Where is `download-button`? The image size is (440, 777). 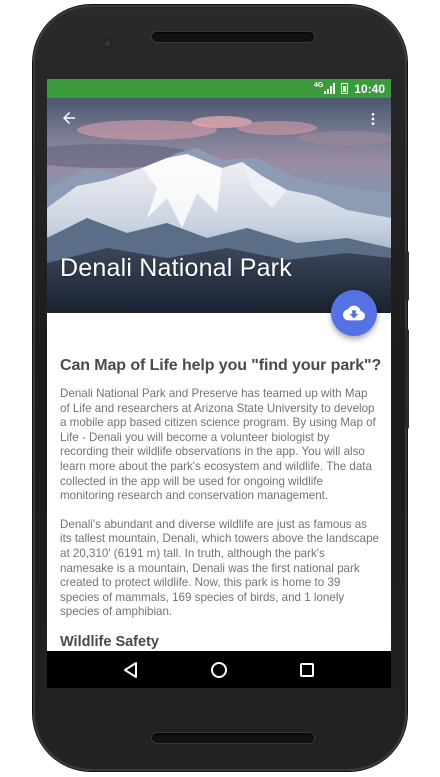
download-button is located at coordinates (354, 313).